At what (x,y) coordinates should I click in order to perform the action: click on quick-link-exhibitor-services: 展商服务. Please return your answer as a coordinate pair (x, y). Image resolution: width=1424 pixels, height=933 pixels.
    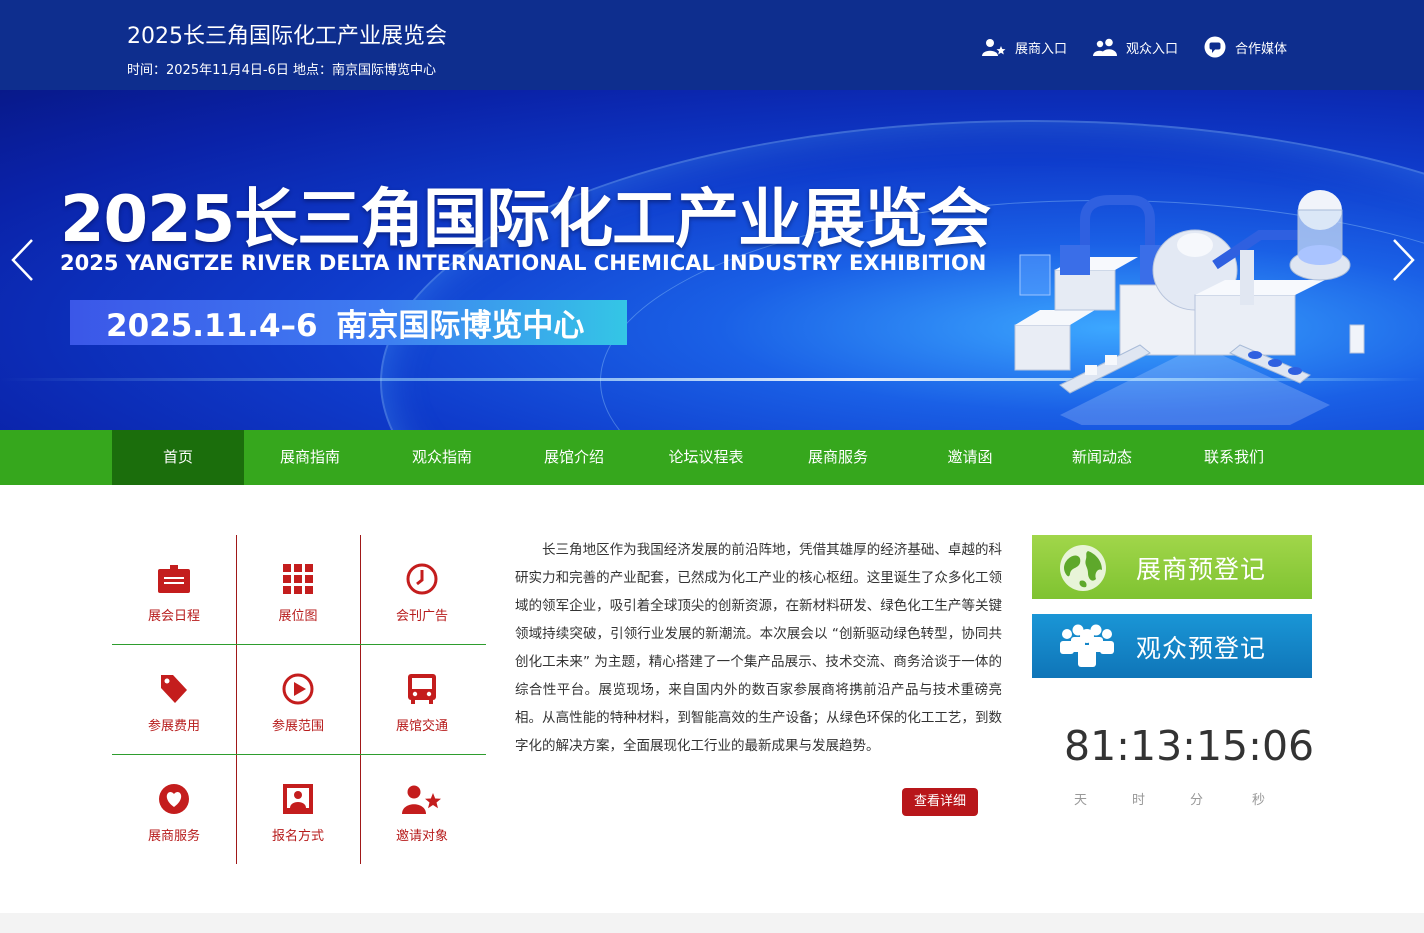
    Looking at the image, I should click on (174, 809).